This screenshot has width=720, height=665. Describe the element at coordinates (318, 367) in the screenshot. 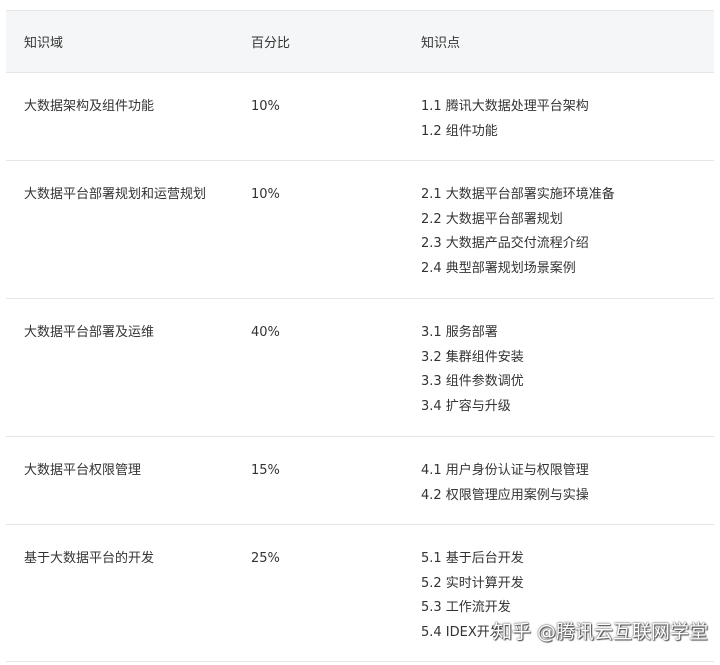

I see `percent-cell: 40%` at that location.